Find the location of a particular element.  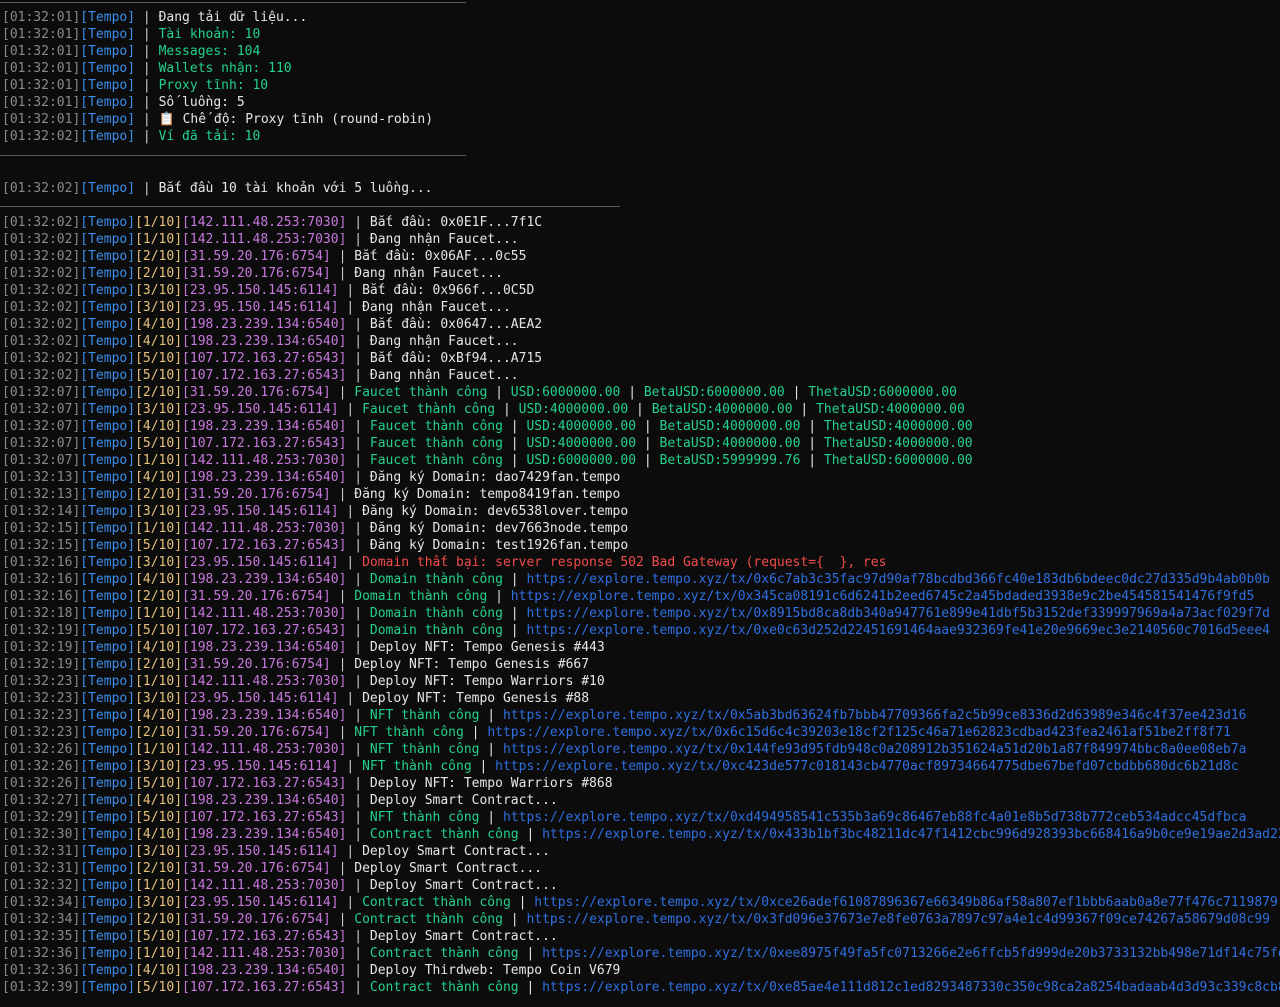

proxy-address: [142.111.48.253:7030] is located at coordinates (264, 749).